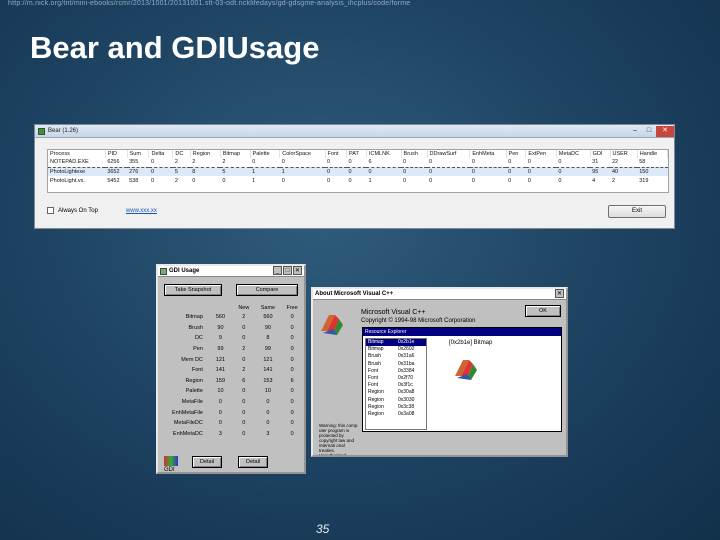 Image resolution: width=720 pixels, height=540 pixels. What do you see at coordinates (175, 47) in the screenshot?
I see `page-title: Bear and GDIUsage` at bounding box center [175, 47].